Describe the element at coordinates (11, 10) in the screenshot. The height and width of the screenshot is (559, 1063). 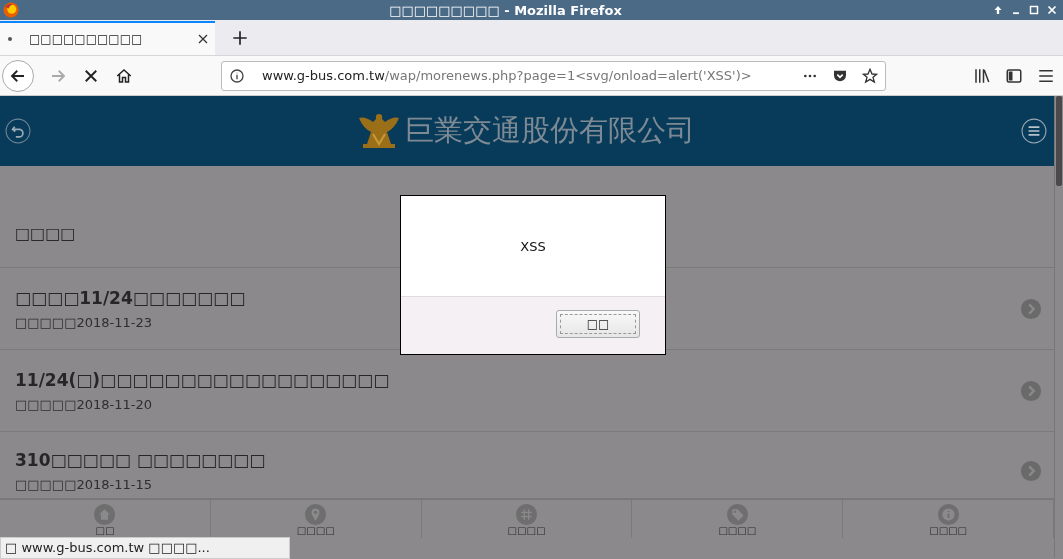
I see `browser-logo-icon` at that location.